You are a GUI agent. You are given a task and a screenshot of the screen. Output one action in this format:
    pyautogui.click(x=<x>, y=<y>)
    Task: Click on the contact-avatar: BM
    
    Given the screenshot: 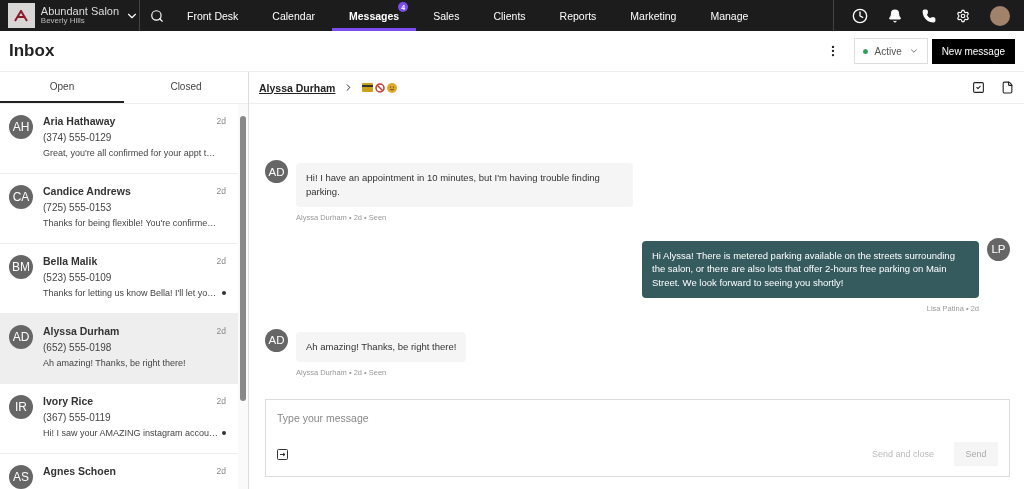 What is the action you would take?
    pyautogui.click(x=21, y=267)
    